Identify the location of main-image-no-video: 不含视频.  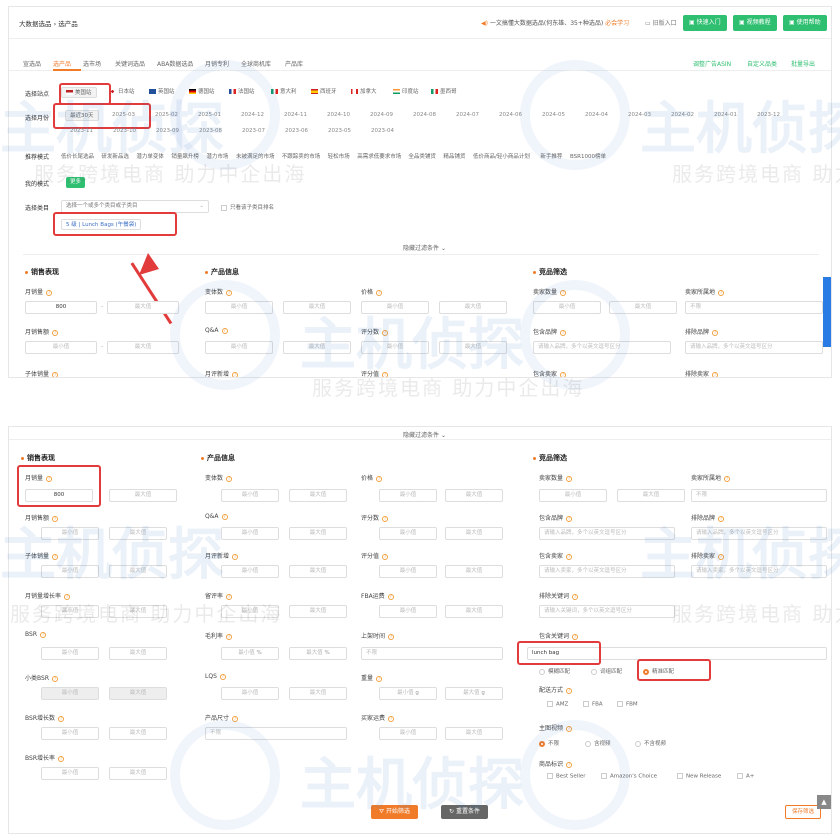
(650, 743).